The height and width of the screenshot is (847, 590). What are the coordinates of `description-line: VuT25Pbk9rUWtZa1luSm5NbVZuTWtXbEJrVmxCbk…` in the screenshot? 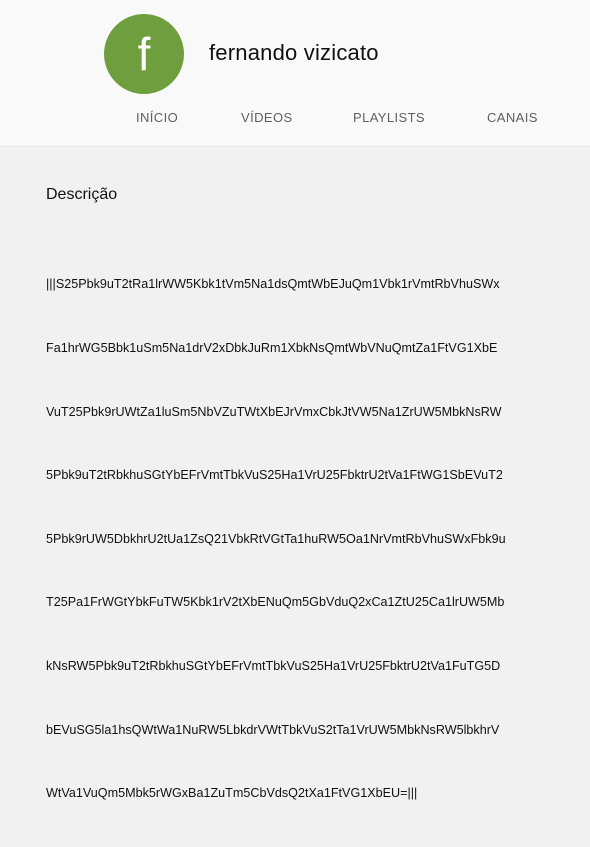 It's located at (274, 411).